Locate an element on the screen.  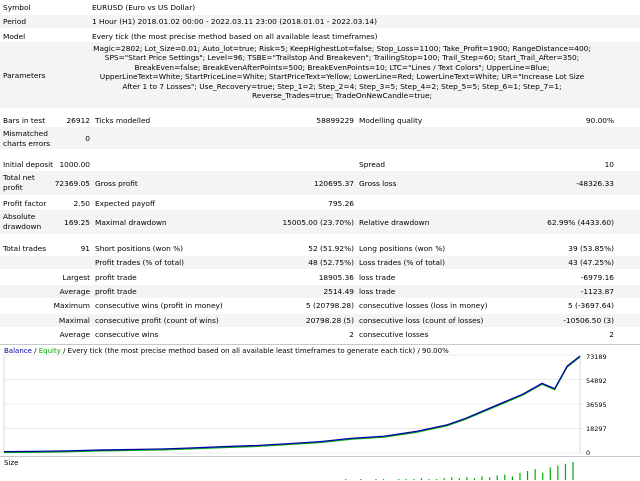
model-label: Model is located at coordinates (14, 36).